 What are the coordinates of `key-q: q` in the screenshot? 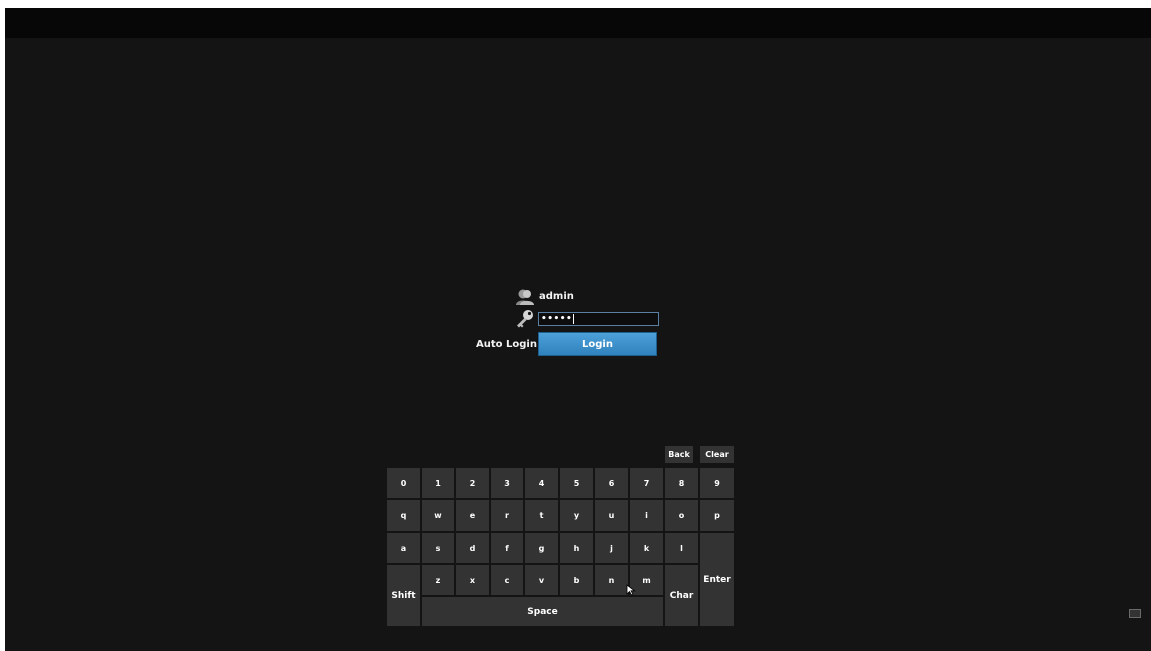 It's located at (403, 515).